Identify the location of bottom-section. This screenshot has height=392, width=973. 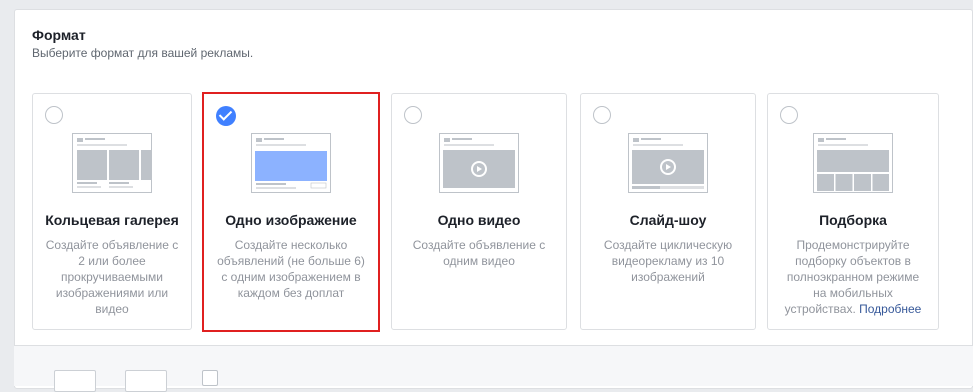
(493, 368).